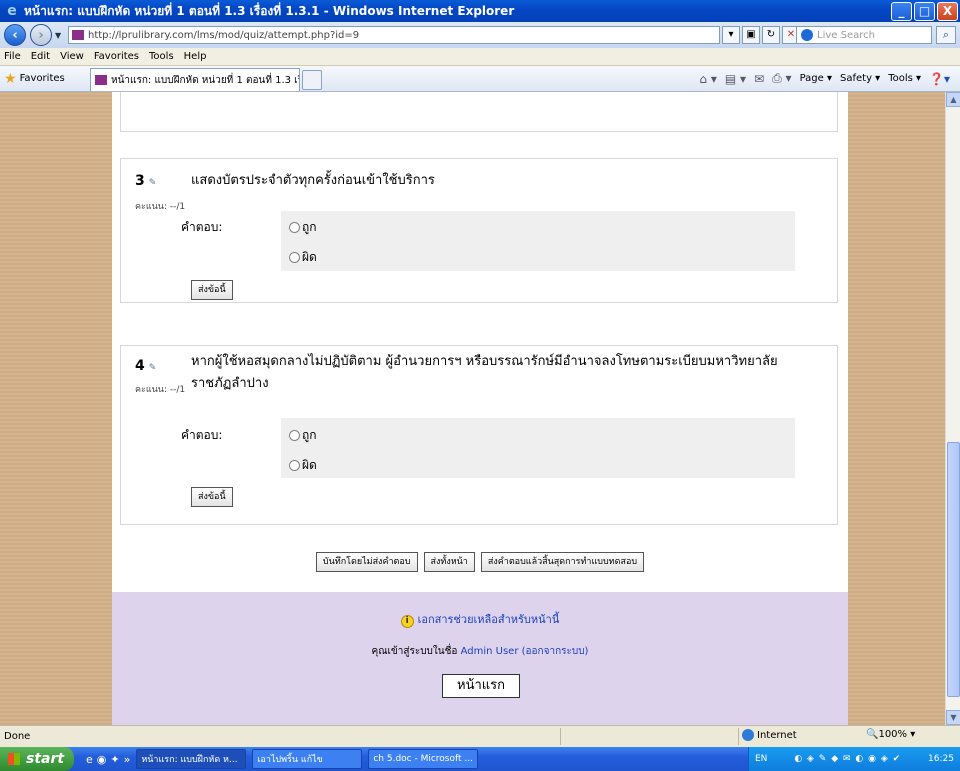 The image size is (960, 771). I want to click on close-button: X, so click(947, 11).